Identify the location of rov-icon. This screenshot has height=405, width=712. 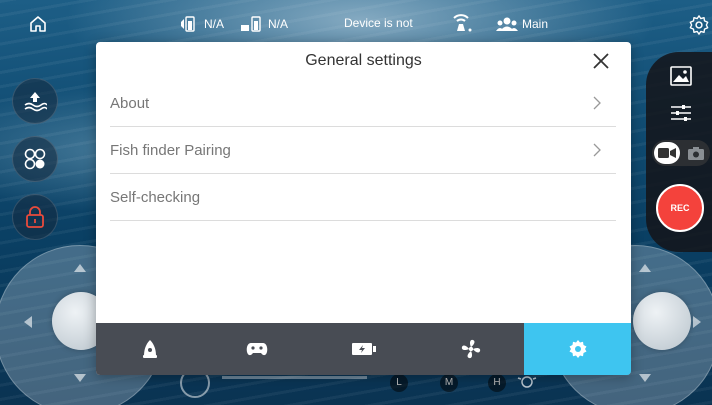
(149, 349).